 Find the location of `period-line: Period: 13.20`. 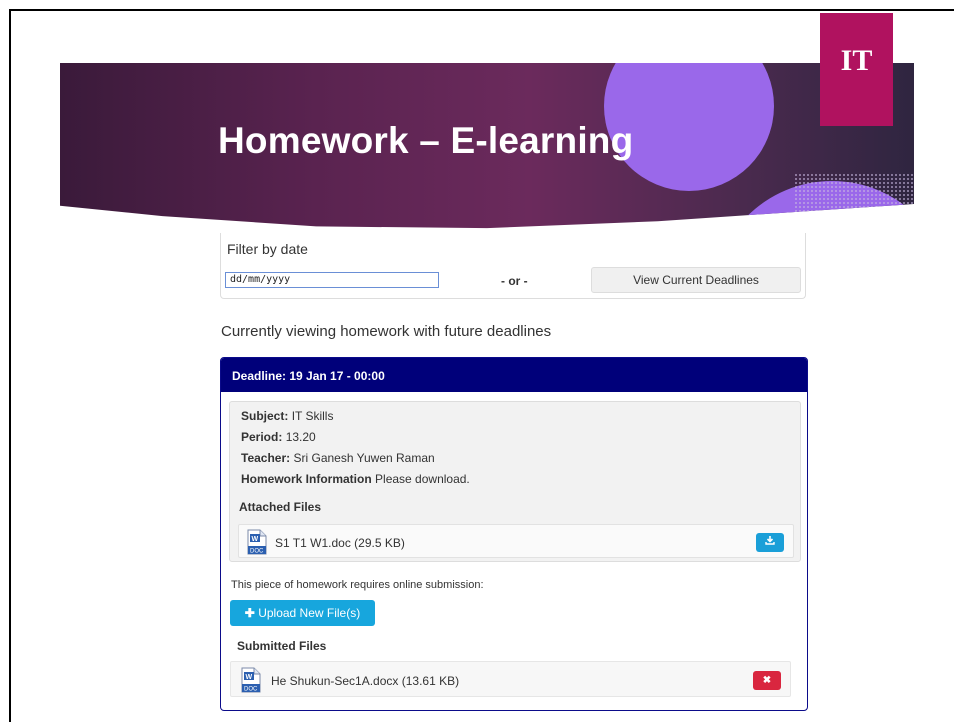

period-line: Period: 13.20 is located at coordinates (278, 437).